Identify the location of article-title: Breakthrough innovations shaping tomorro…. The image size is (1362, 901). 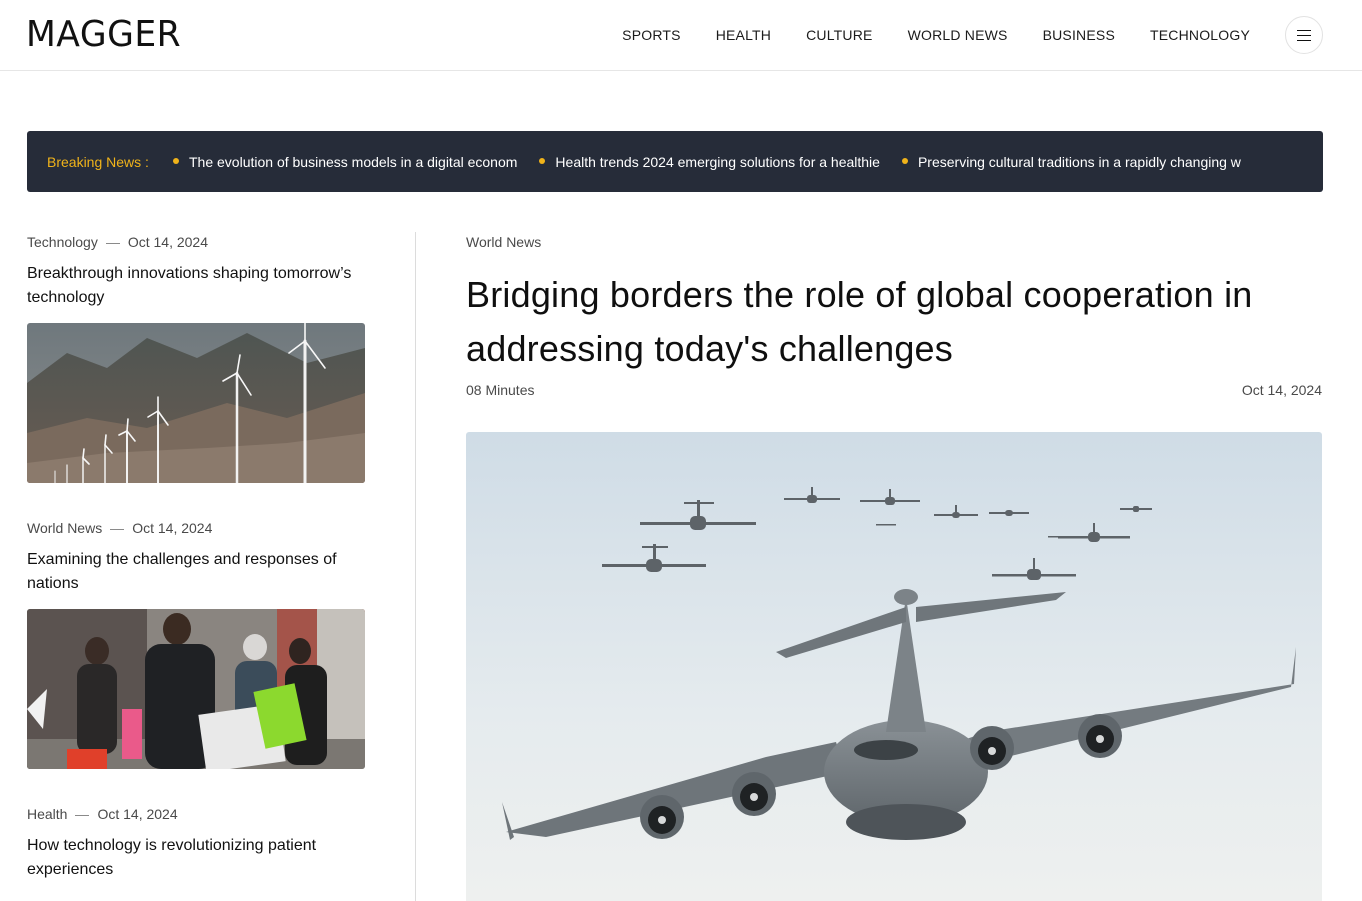
(196, 286).